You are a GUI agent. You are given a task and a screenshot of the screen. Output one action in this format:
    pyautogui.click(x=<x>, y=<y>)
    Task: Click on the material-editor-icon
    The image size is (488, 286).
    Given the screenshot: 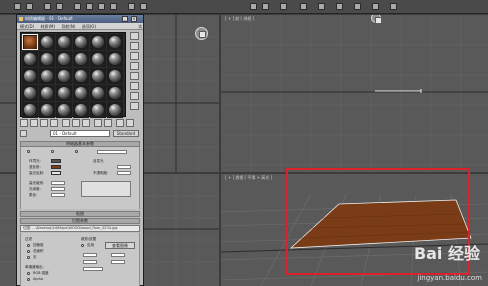 What is the action you would take?
    pyautogui.click(x=339, y=6)
    